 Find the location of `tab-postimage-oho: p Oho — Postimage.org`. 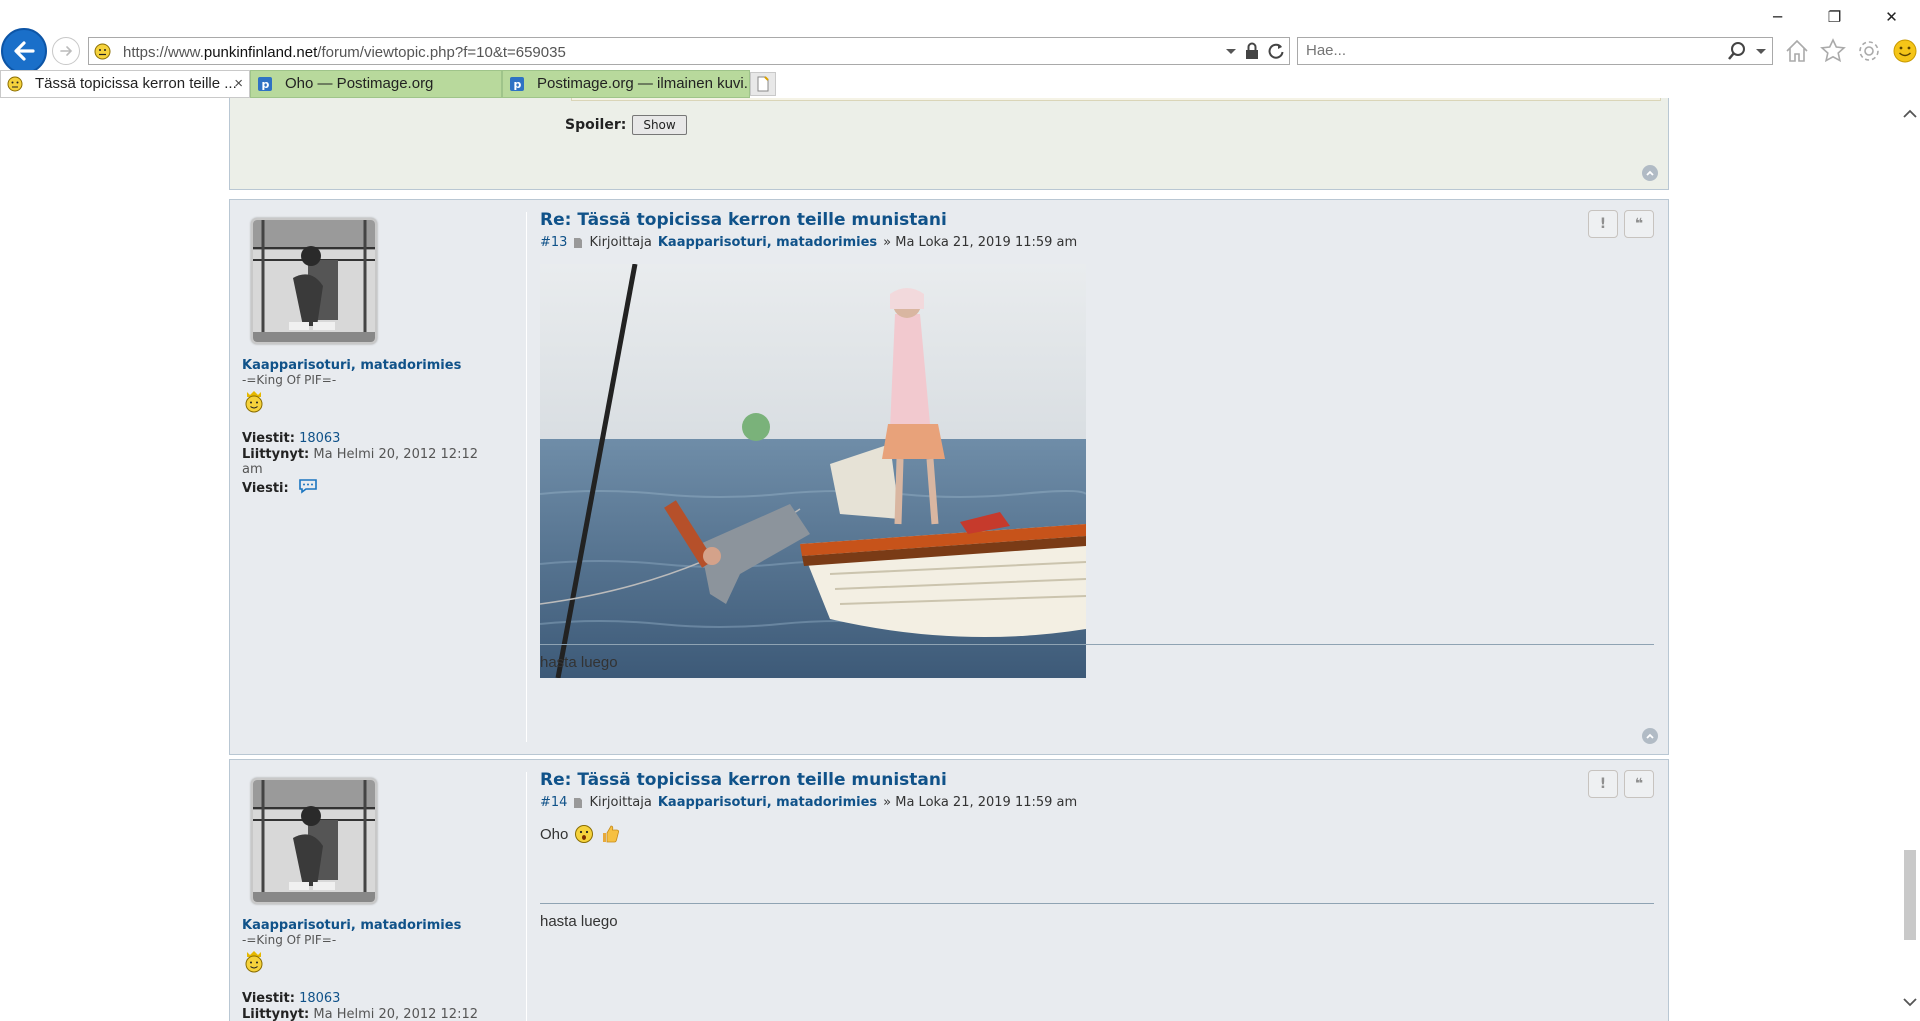

tab-postimage-oho: p Oho — Postimage.org is located at coordinates (376, 84).